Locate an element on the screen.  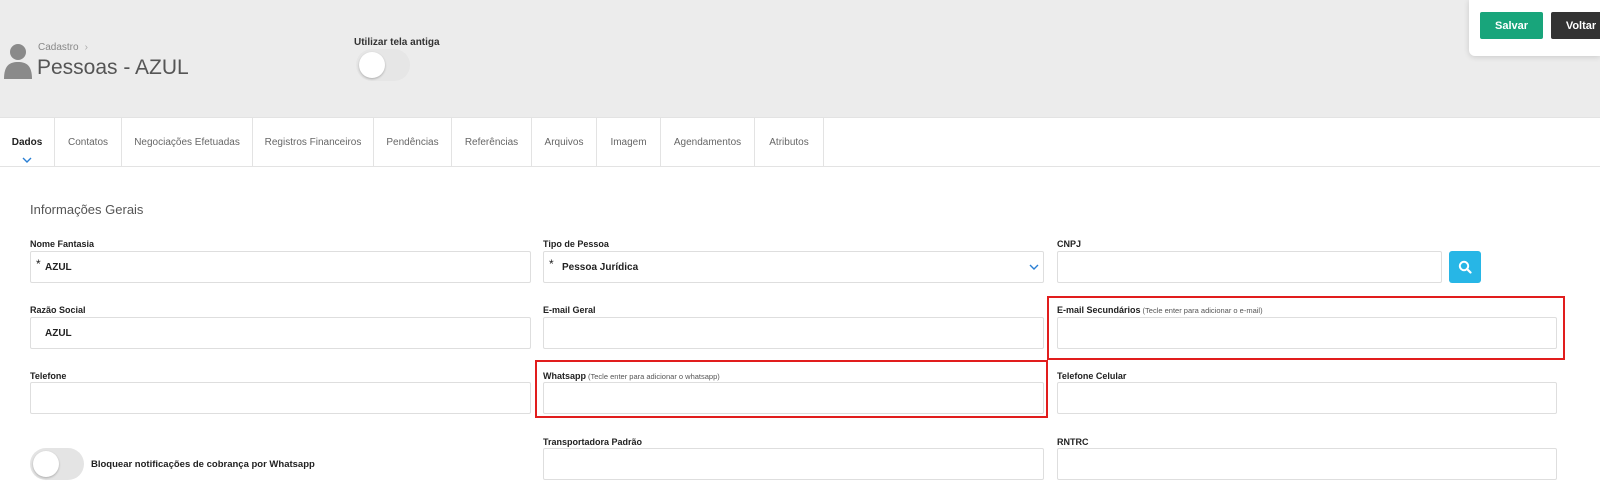
tab-atributos: Atributos is located at coordinates (789, 142).